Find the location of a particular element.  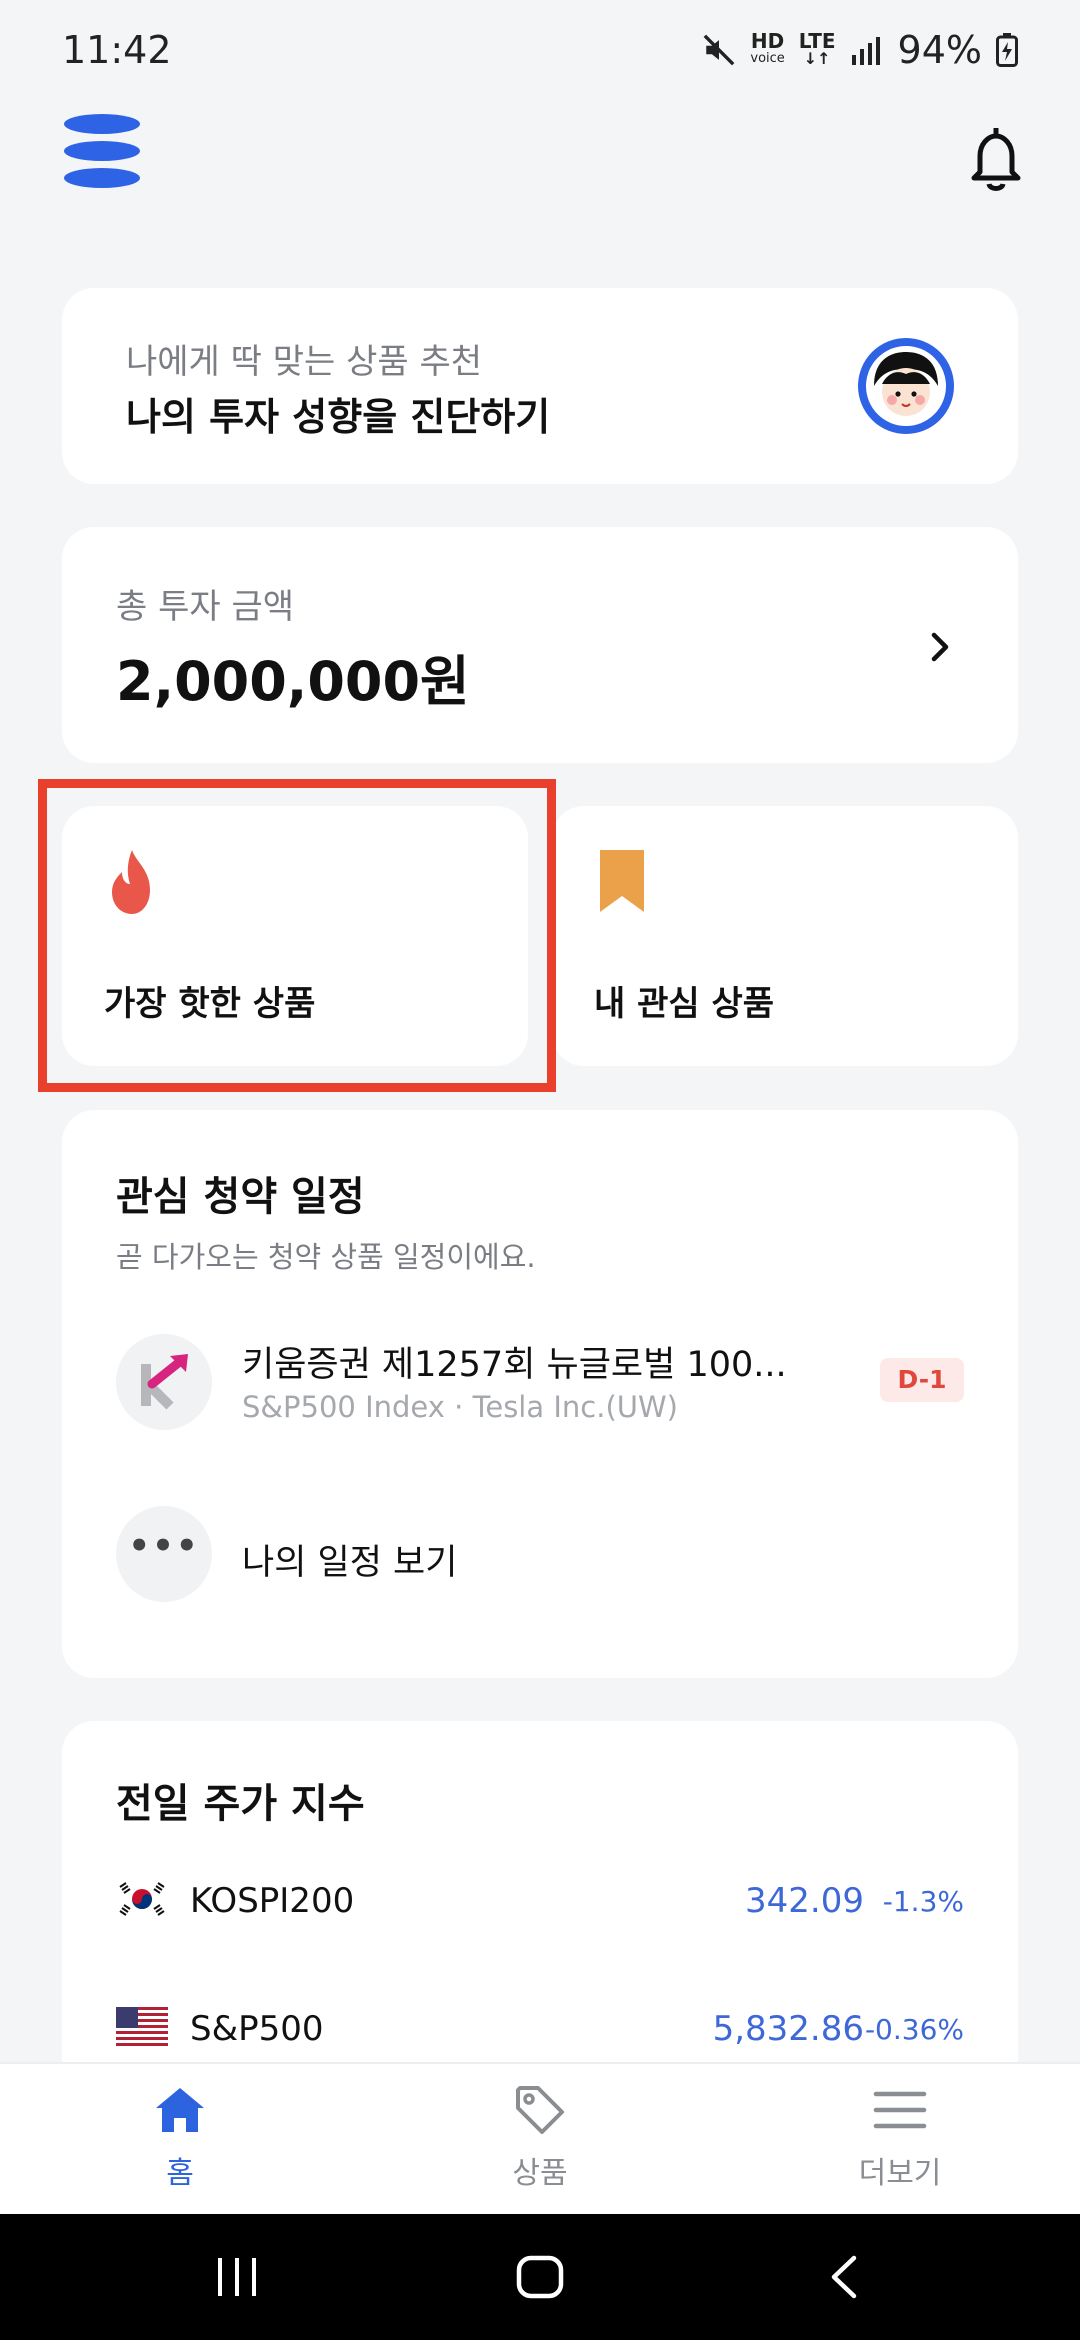

index-change: -0.36% is located at coordinates (914, 2029).